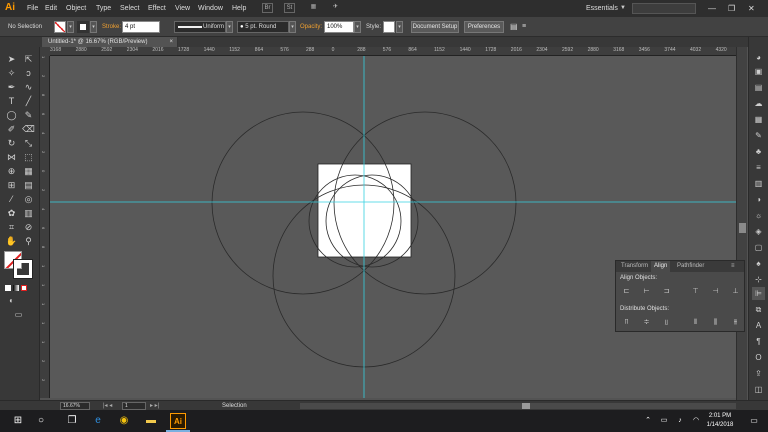 The height and width of the screenshot is (432, 768). What do you see at coordinates (292, 27) in the screenshot?
I see `brush-dropdown: ▾` at bounding box center [292, 27].